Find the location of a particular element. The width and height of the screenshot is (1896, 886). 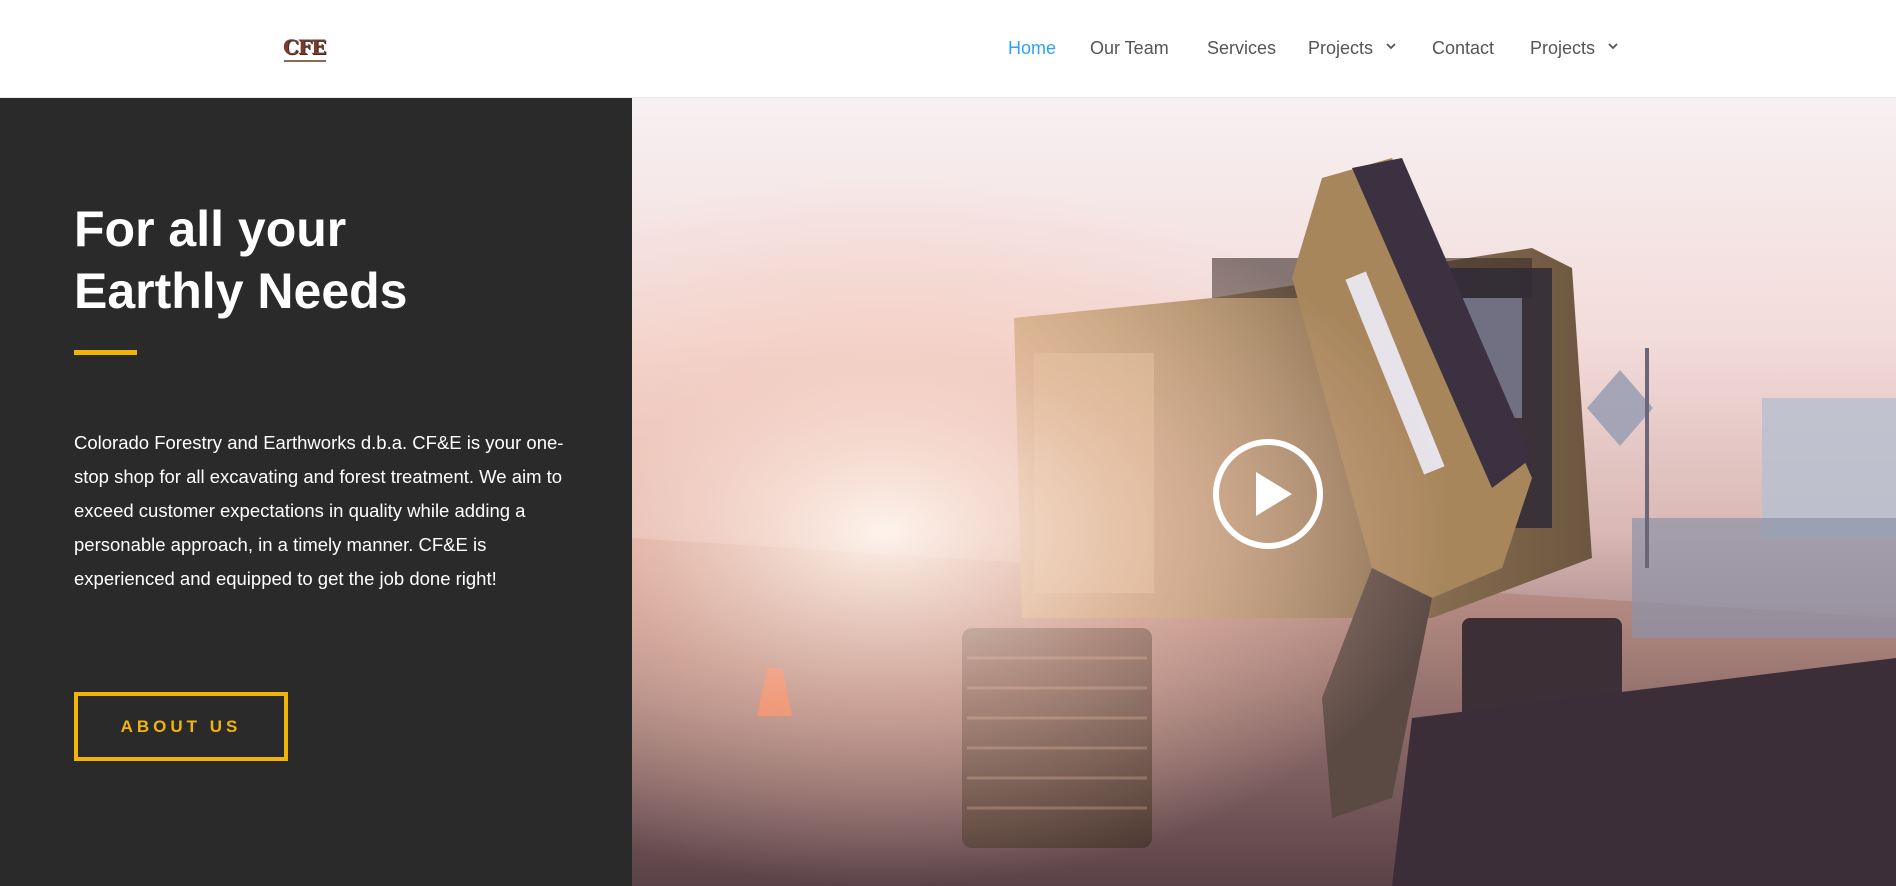

nav-item-contact: Contact is located at coordinates (1463, 48).